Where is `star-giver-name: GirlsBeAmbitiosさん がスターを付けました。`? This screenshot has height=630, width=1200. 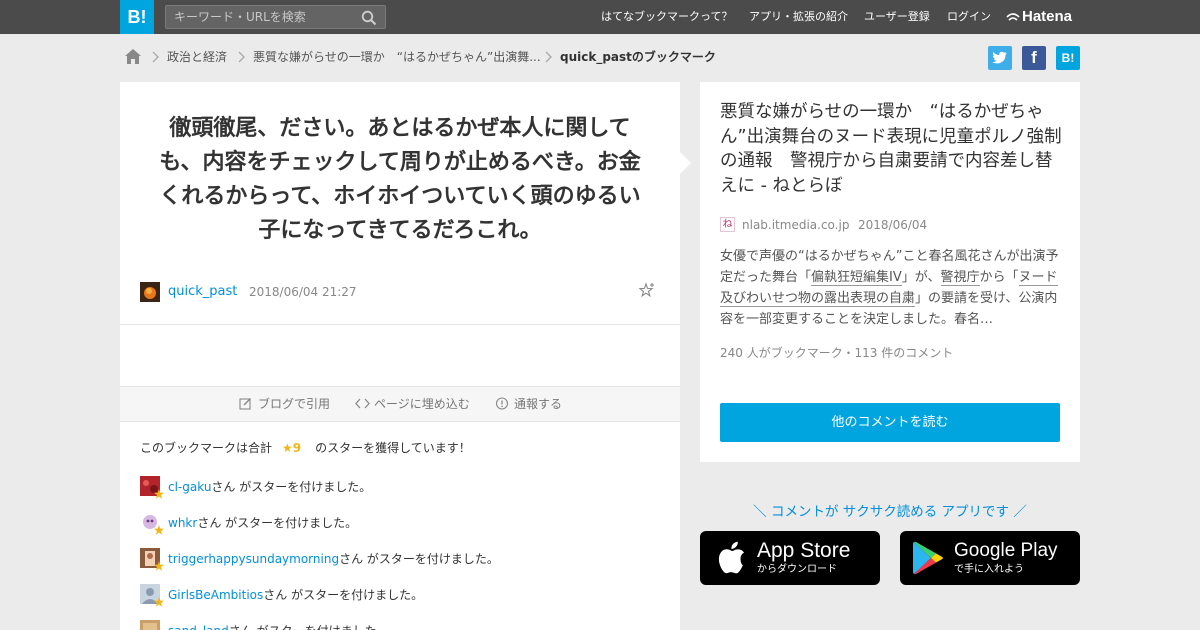
star-giver-name: GirlsBeAmbitiosさん がスターを付けました。 is located at coordinates (295, 595).